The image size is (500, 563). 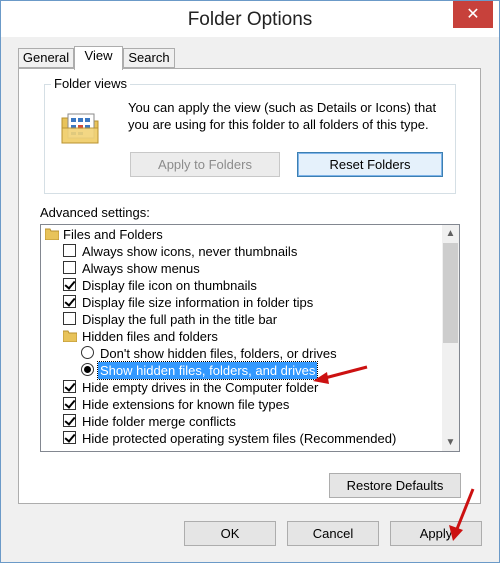 I want to click on window-title: Folder Options, so click(x=250, y=19).